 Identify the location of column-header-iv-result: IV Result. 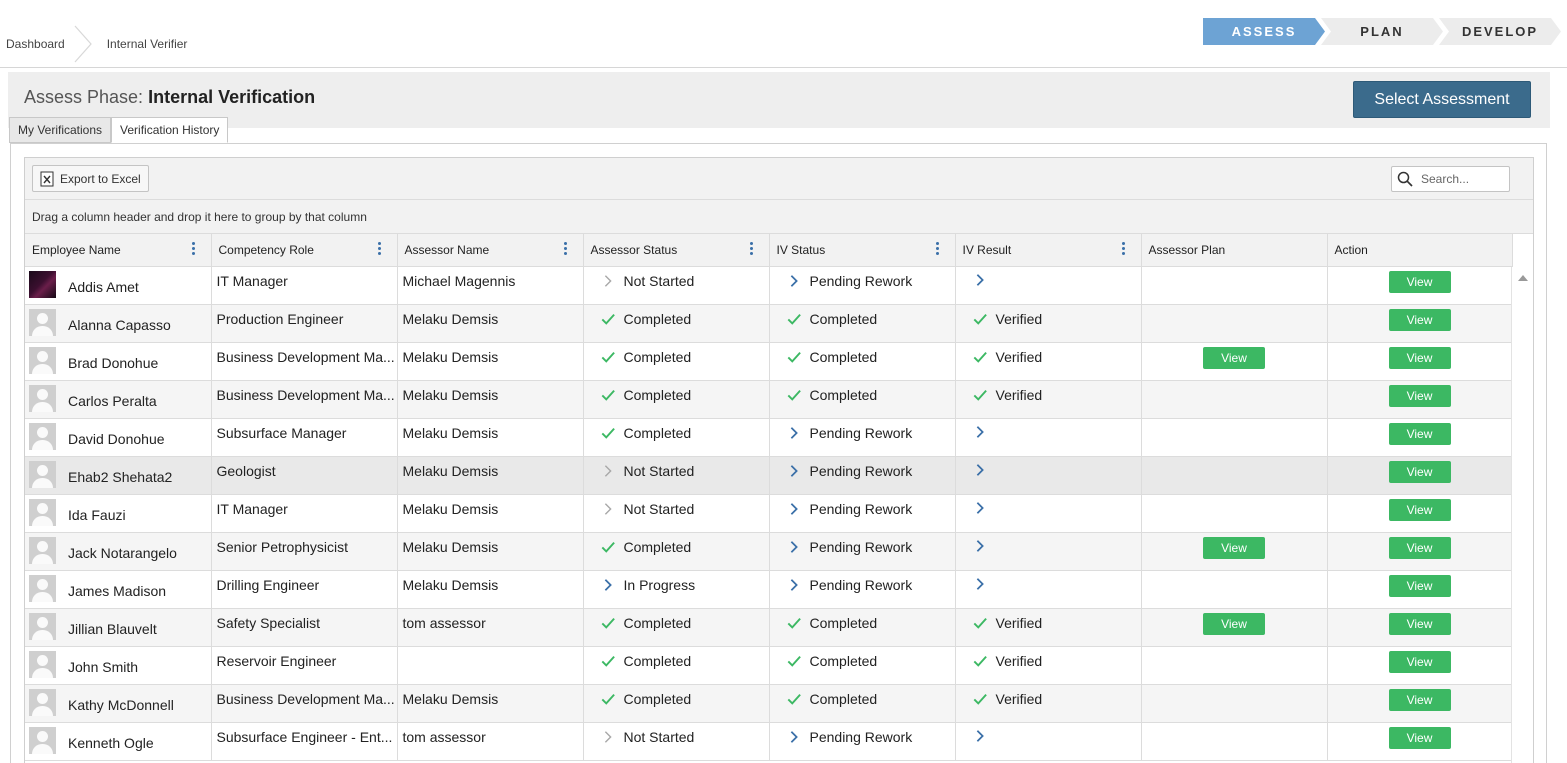
(1048, 250).